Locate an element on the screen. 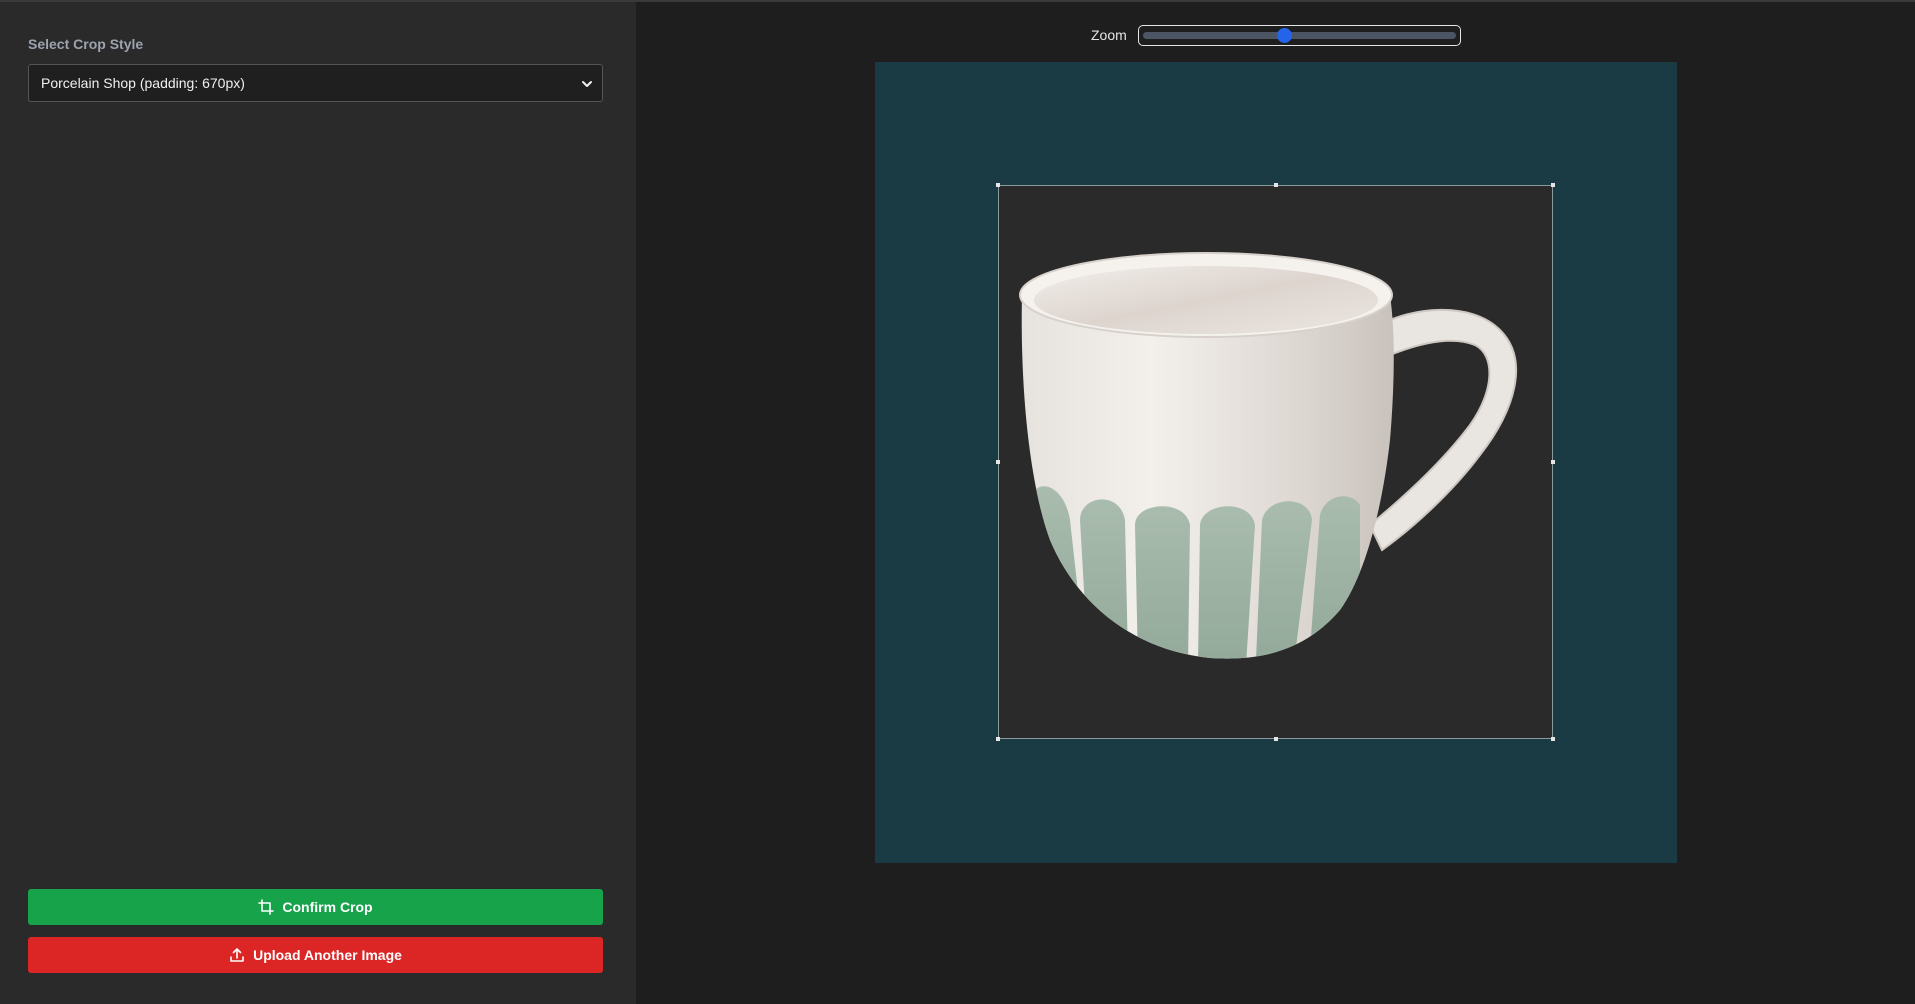 This screenshot has width=1915, height=1004. upload-another-image-label: Upload Another Image is located at coordinates (327, 955).